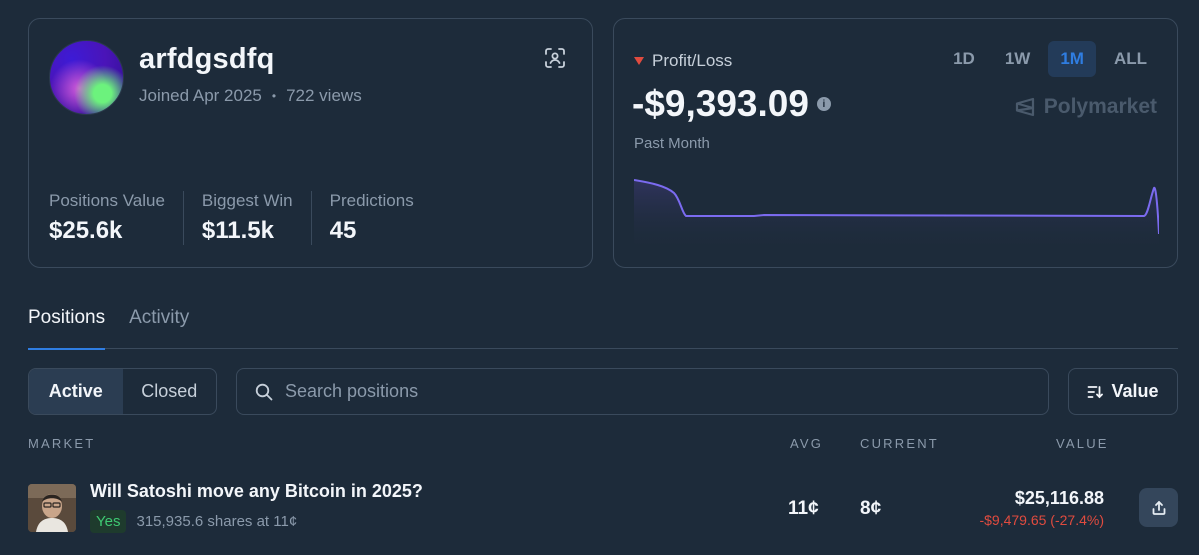  What do you see at coordinates (720, 103) in the screenshot?
I see `pnl-amount: -$9,393.09` at bounding box center [720, 103].